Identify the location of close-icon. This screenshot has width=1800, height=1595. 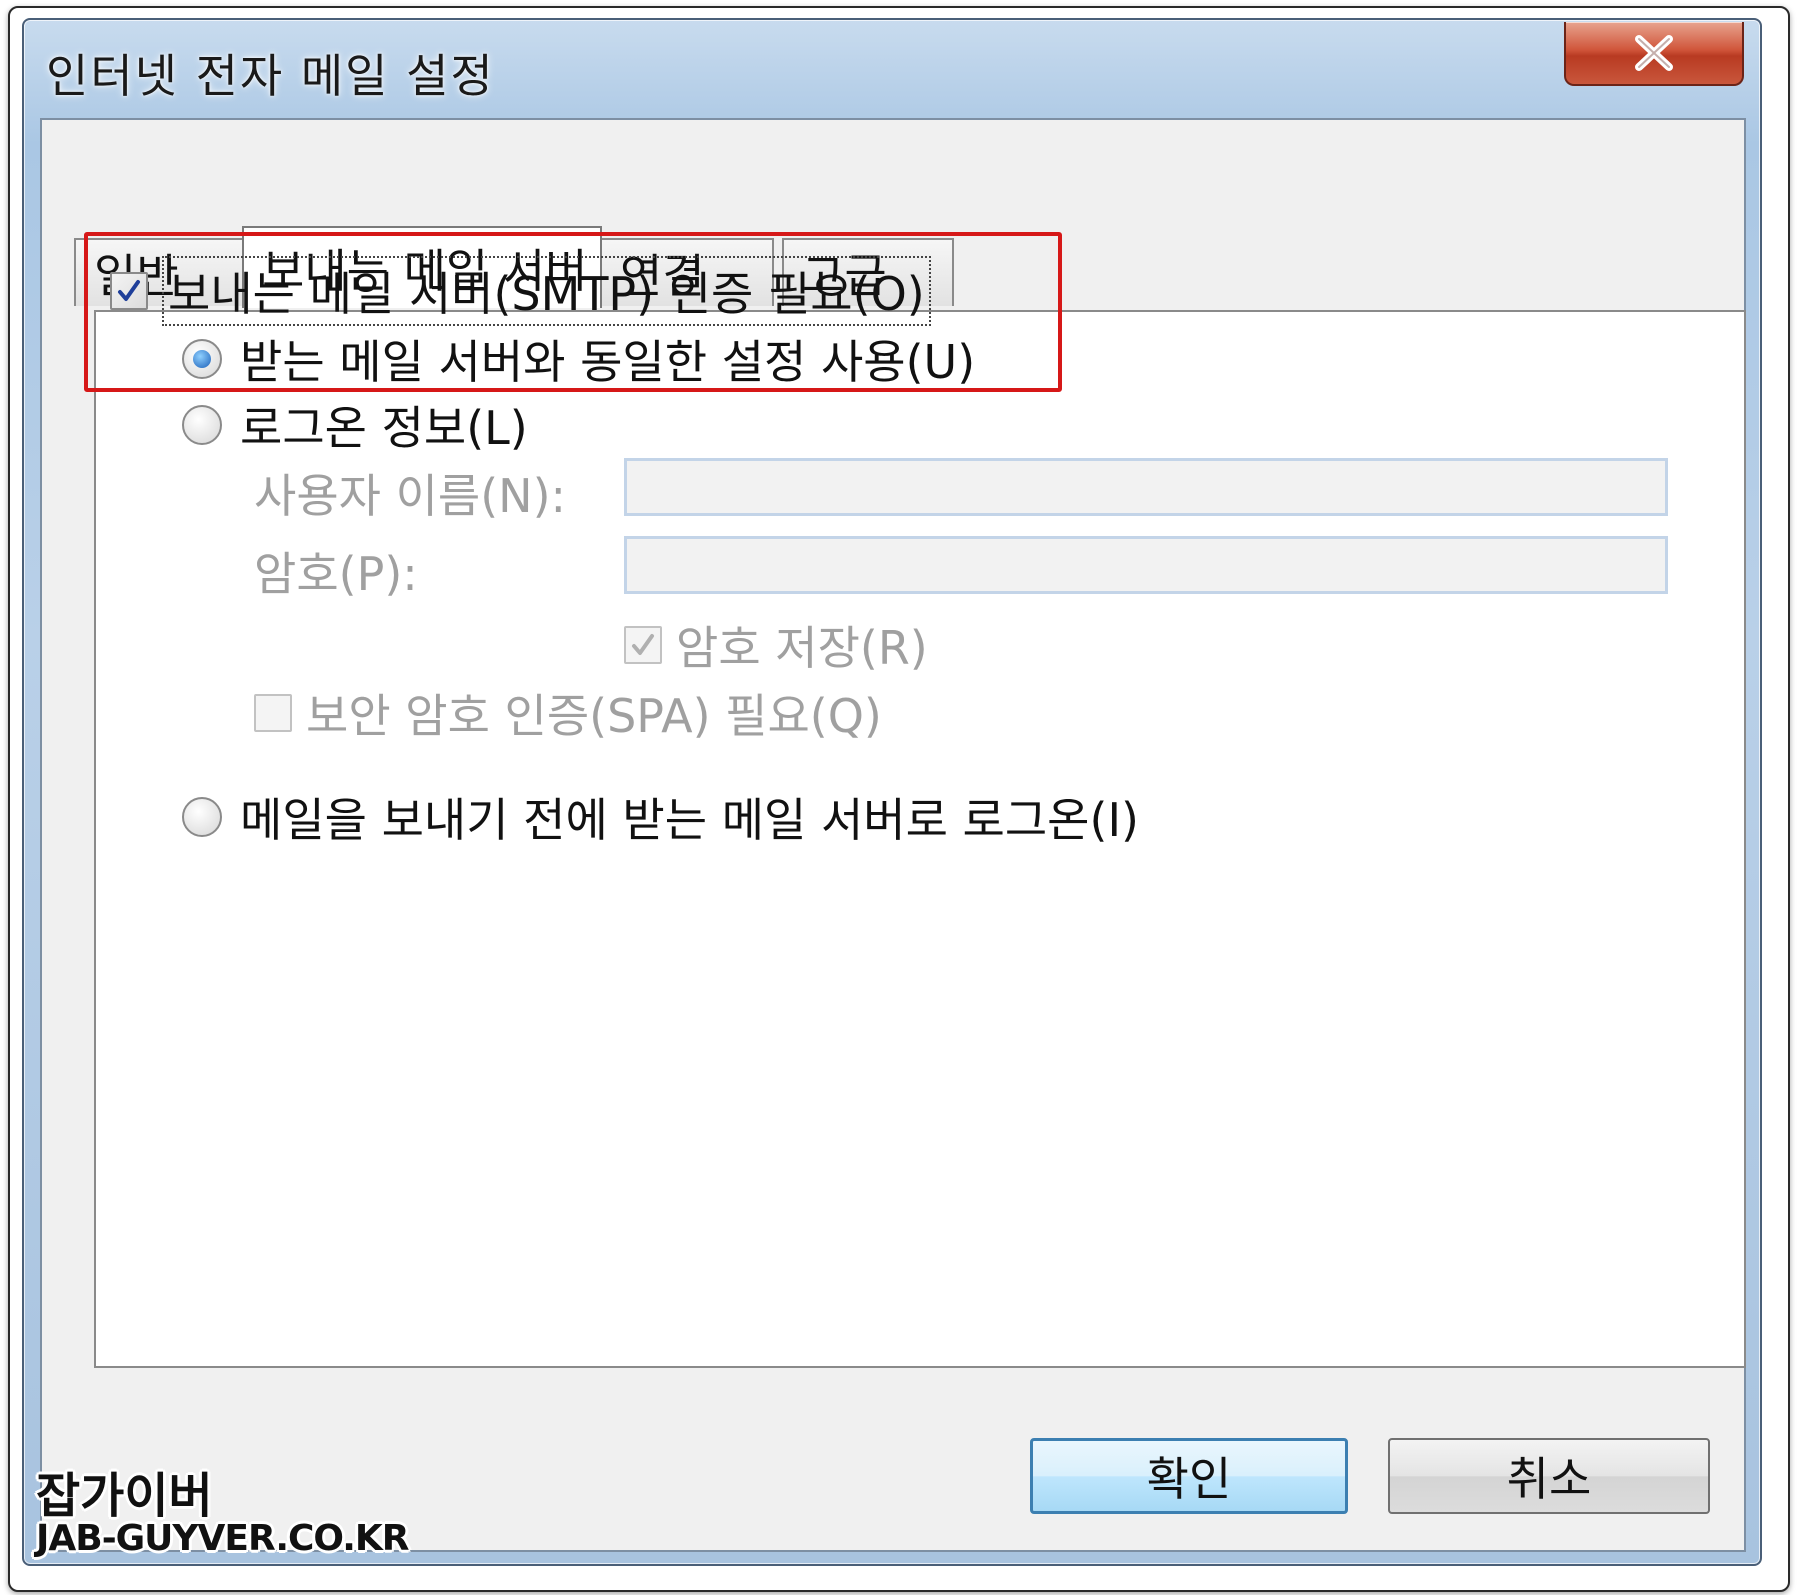
(1654, 53).